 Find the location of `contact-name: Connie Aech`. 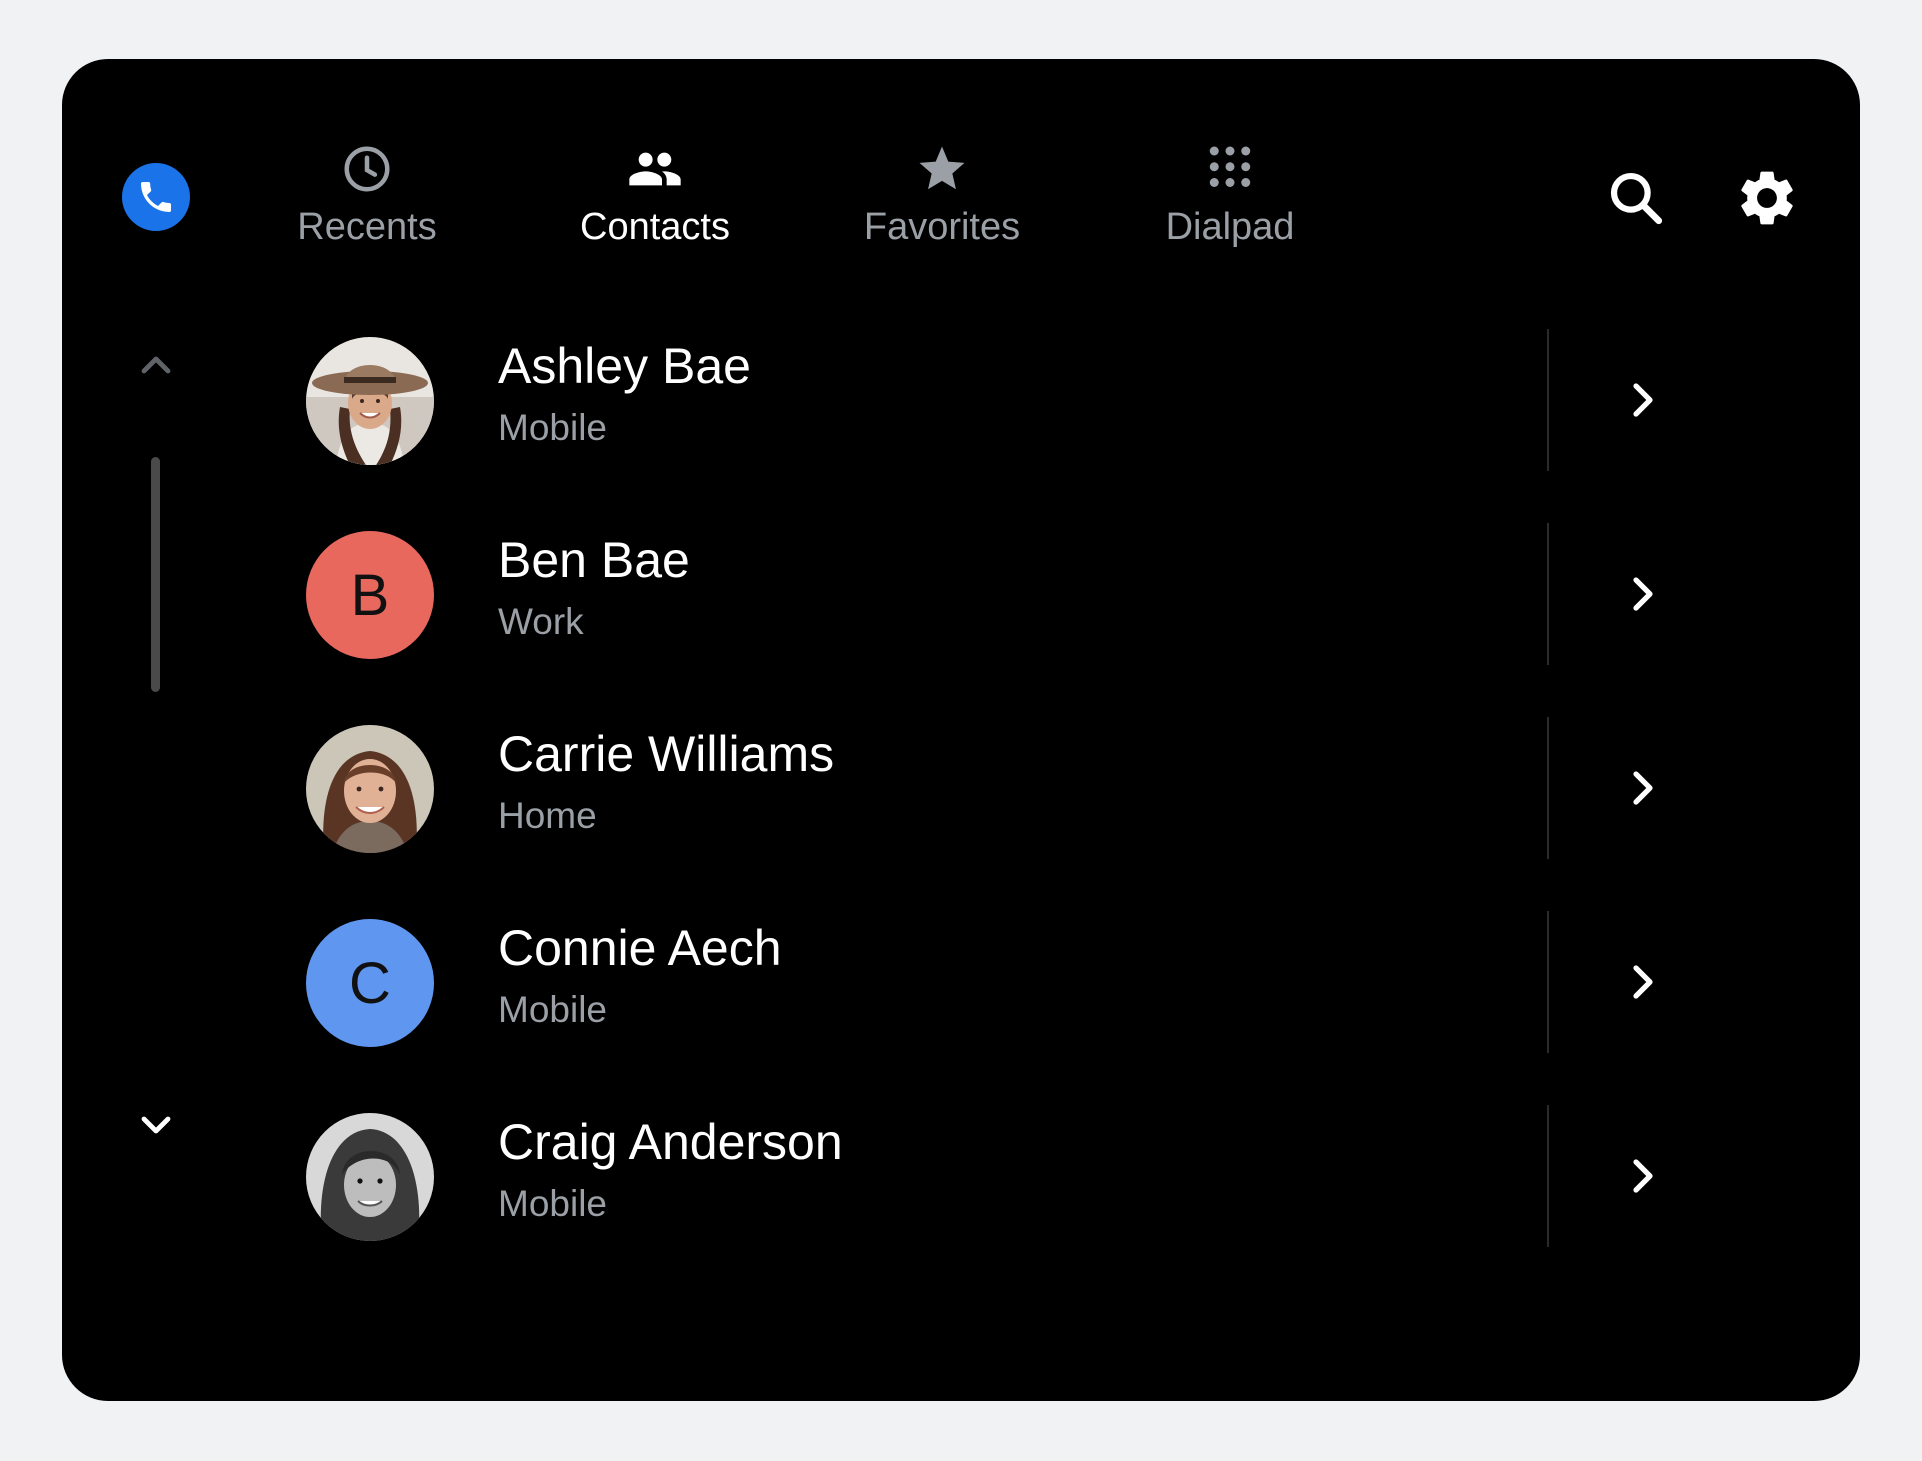

contact-name: Connie Aech is located at coordinates (640, 948).